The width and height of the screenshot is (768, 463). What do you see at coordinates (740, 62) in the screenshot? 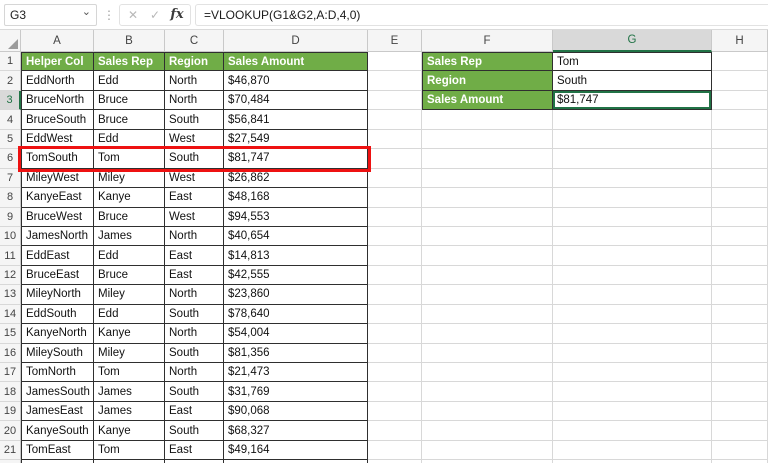
I see `cell-H1` at bounding box center [740, 62].